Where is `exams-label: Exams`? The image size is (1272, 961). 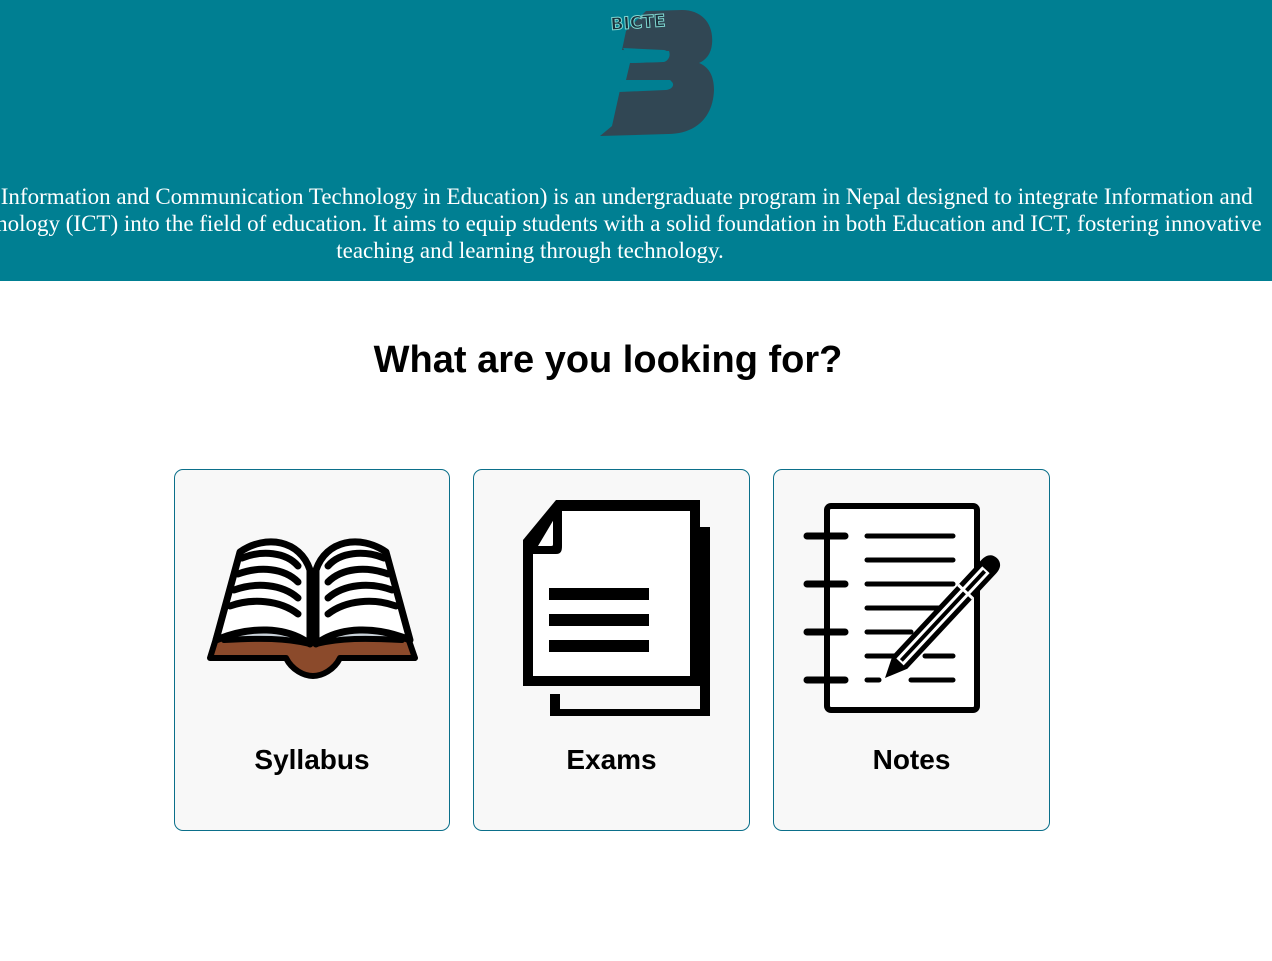 exams-label: Exams is located at coordinates (611, 759).